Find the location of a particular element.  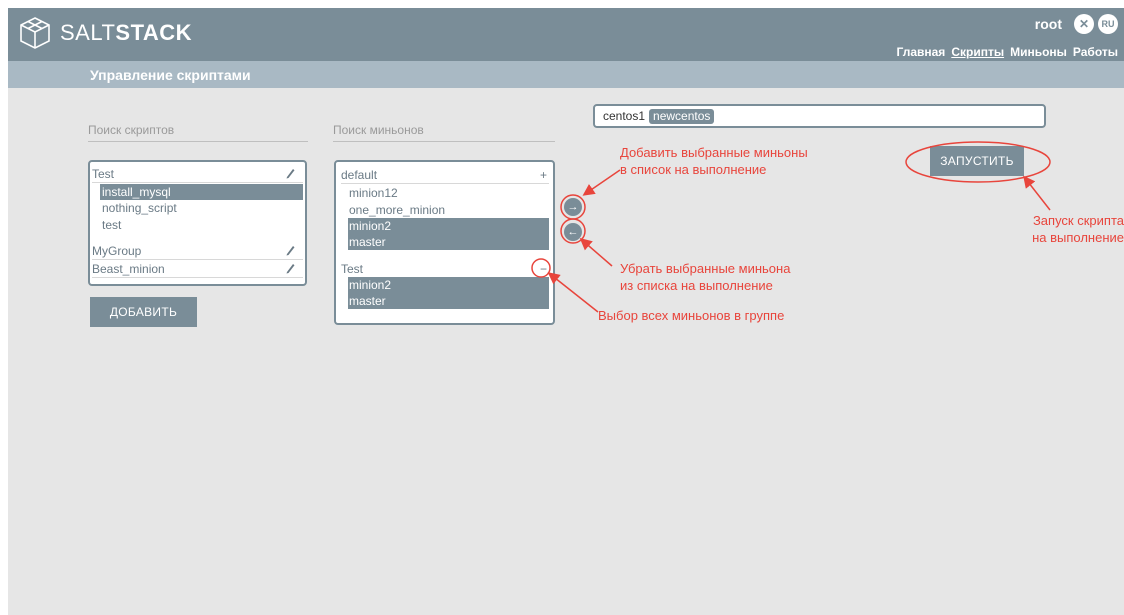

minion-group-label: default is located at coordinates (359, 175).